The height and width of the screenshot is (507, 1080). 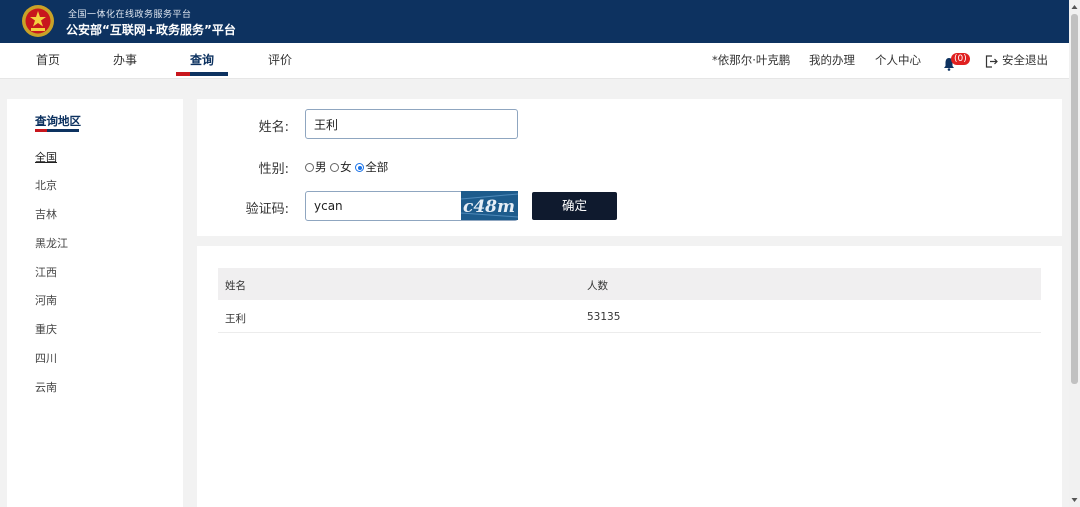 What do you see at coordinates (130, 15) in the screenshot?
I see `platform-subtitle: 全国一体化在线政务服务平台` at bounding box center [130, 15].